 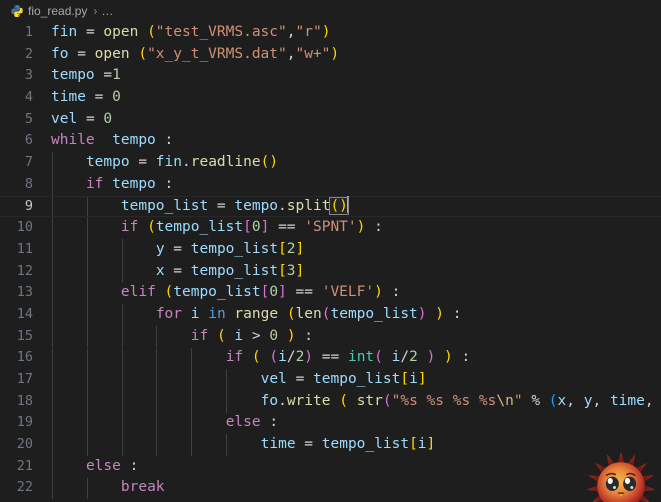 I want to click on code-line: 17 vel = tempo_list[i], so click(x=330, y=380).